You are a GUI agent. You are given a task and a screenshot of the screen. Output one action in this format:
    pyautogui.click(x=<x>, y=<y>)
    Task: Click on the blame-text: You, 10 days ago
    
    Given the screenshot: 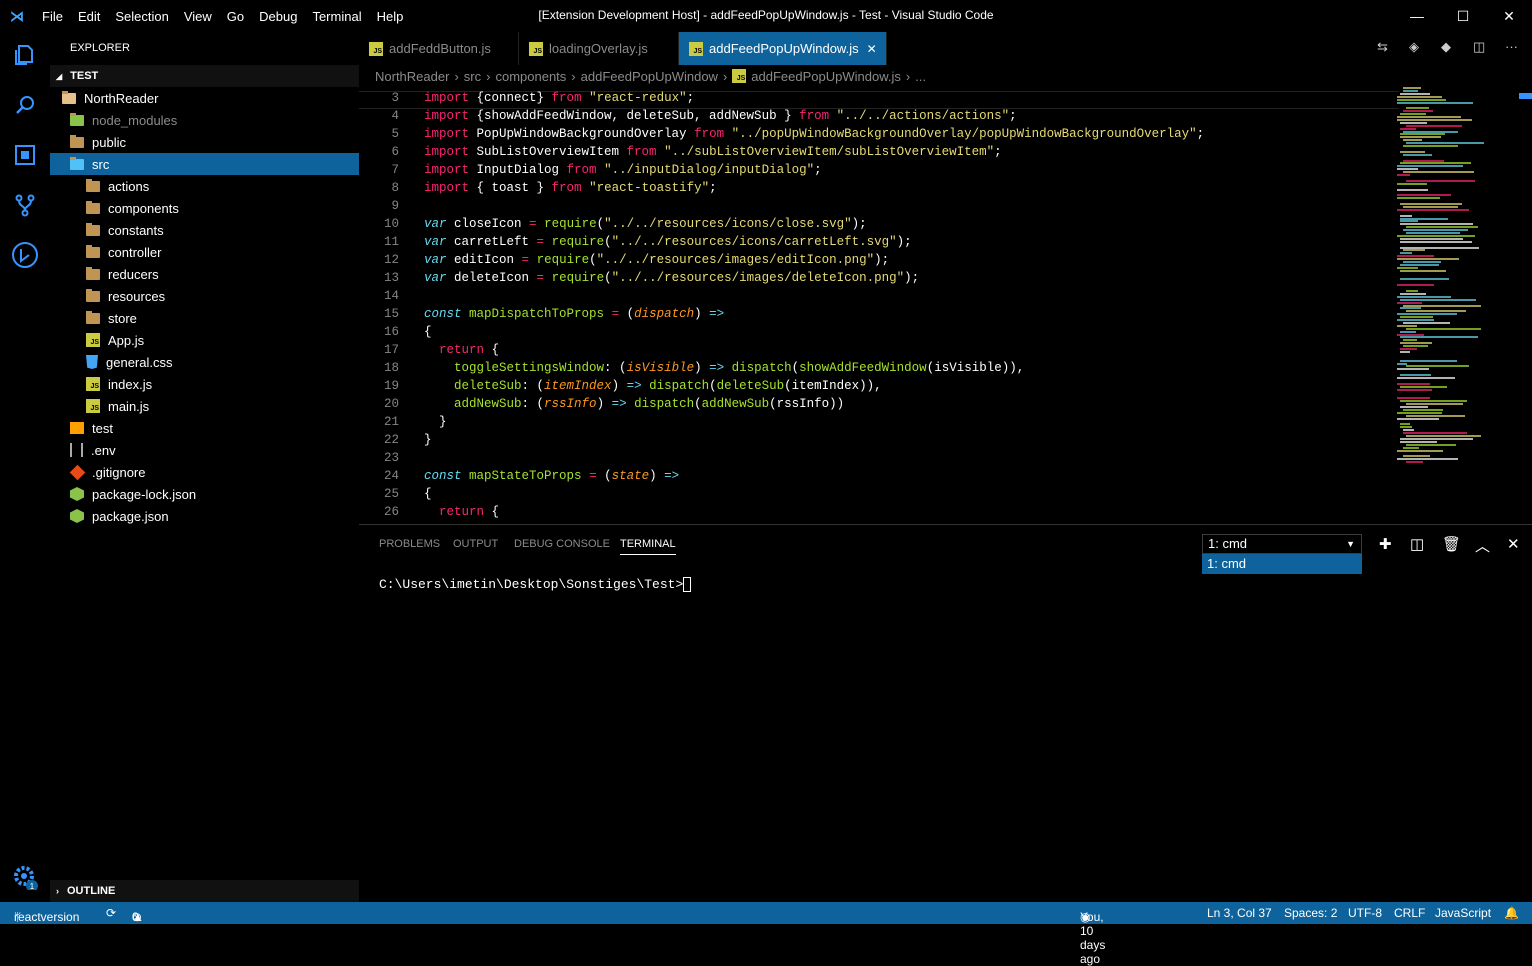 What is the action you would take?
    pyautogui.click(x=1093, y=938)
    